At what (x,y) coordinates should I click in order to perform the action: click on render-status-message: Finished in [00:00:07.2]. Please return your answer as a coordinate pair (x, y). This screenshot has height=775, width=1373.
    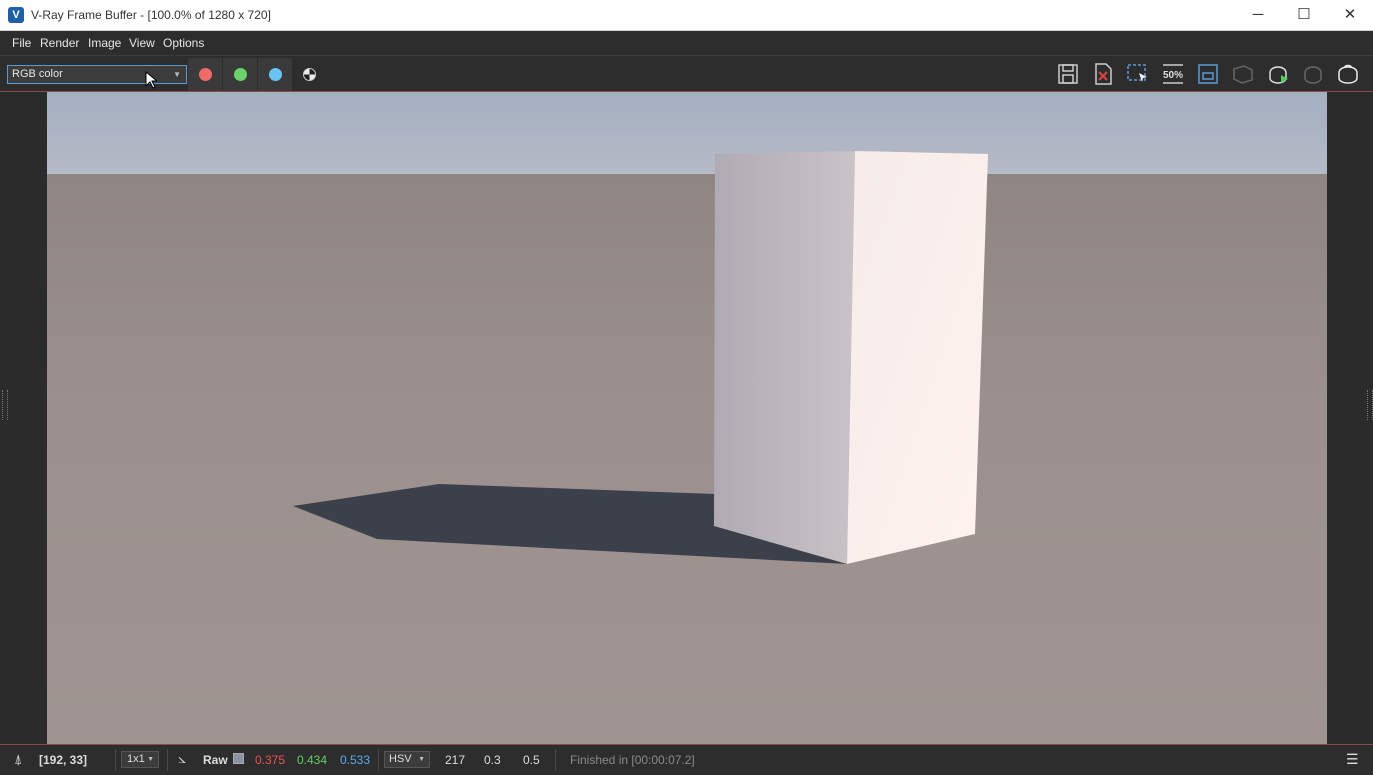
    Looking at the image, I should click on (632, 760).